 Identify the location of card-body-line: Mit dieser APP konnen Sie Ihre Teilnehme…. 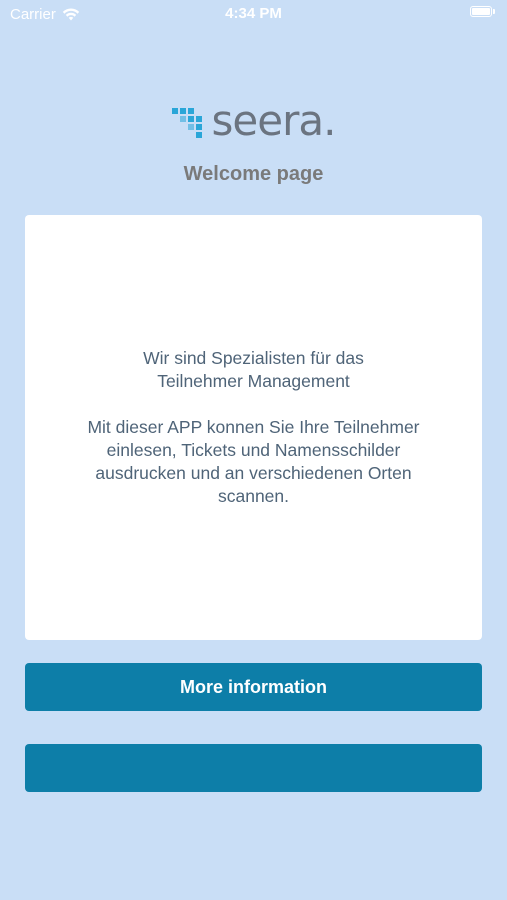
(253, 427).